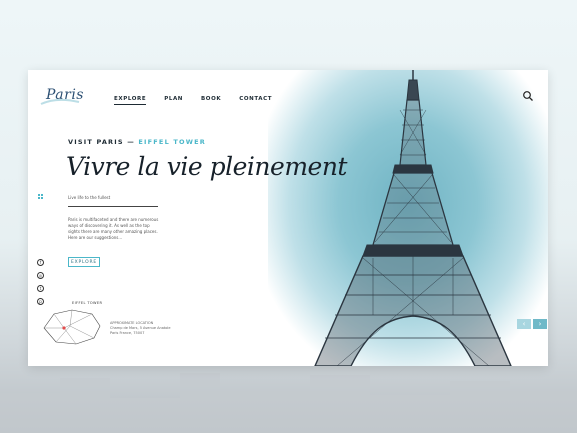 The image size is (577, 433). I want to click on location-map, so click(72, 326).